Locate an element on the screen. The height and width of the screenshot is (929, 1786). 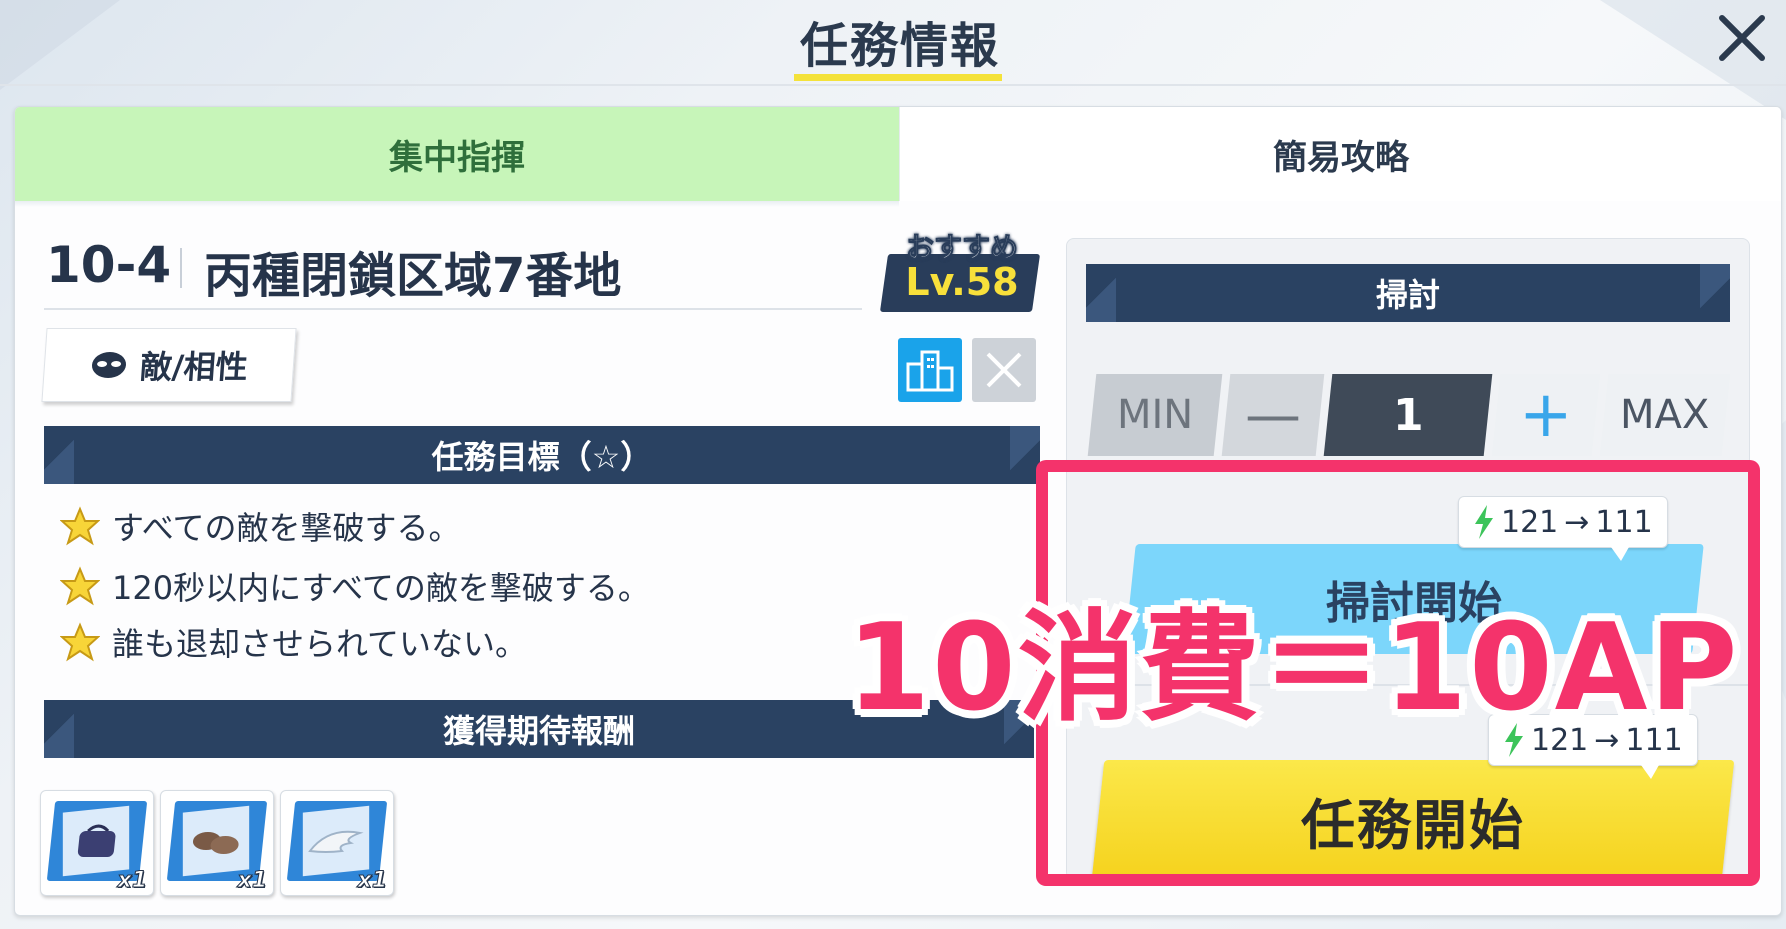
tab-focus-command: 集中指揮 is located at coordinates (457, 154).